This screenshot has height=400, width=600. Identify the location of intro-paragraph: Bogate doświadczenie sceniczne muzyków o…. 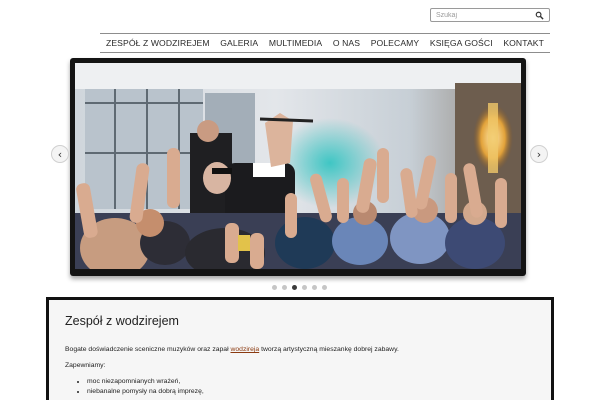
(300, 349).